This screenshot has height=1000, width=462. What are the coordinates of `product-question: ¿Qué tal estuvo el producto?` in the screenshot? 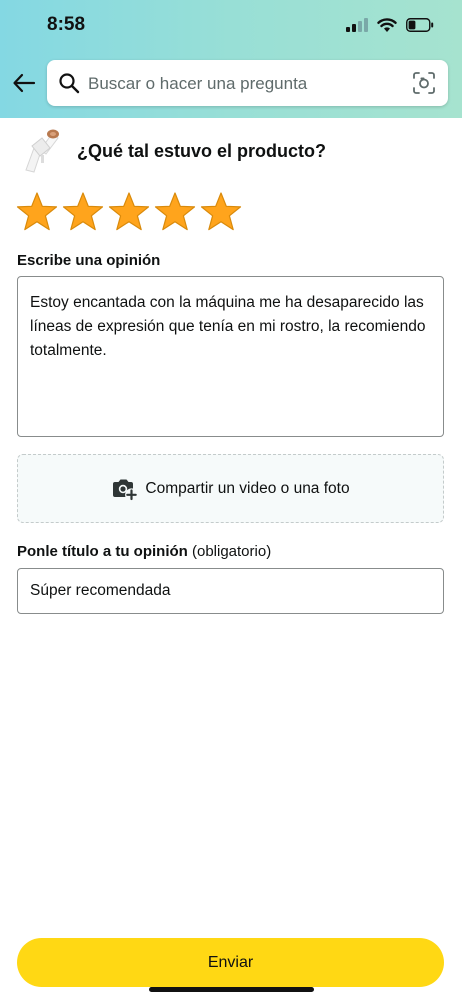 It's located at (202, 151).